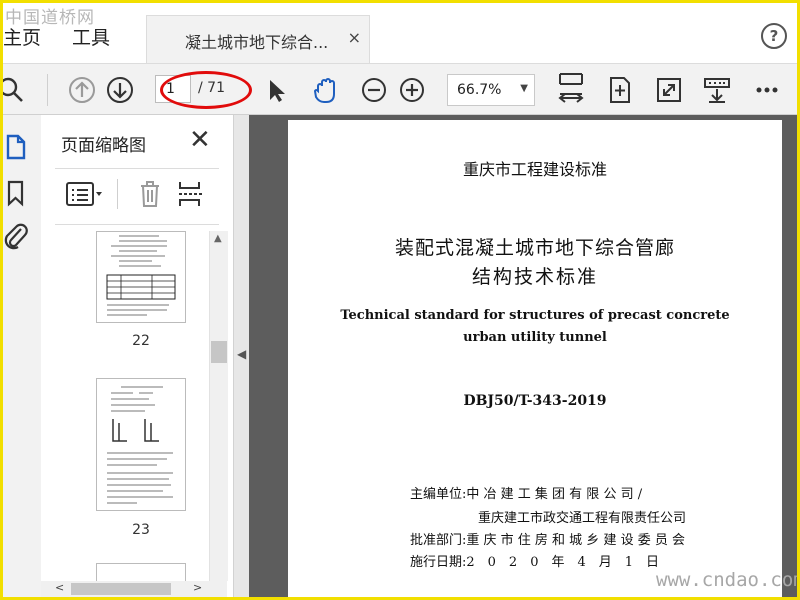  What do you see at coordinates (91, 36) in the screenshot?
I see `tab-tools: 工具` at bounding box center [91, 36].